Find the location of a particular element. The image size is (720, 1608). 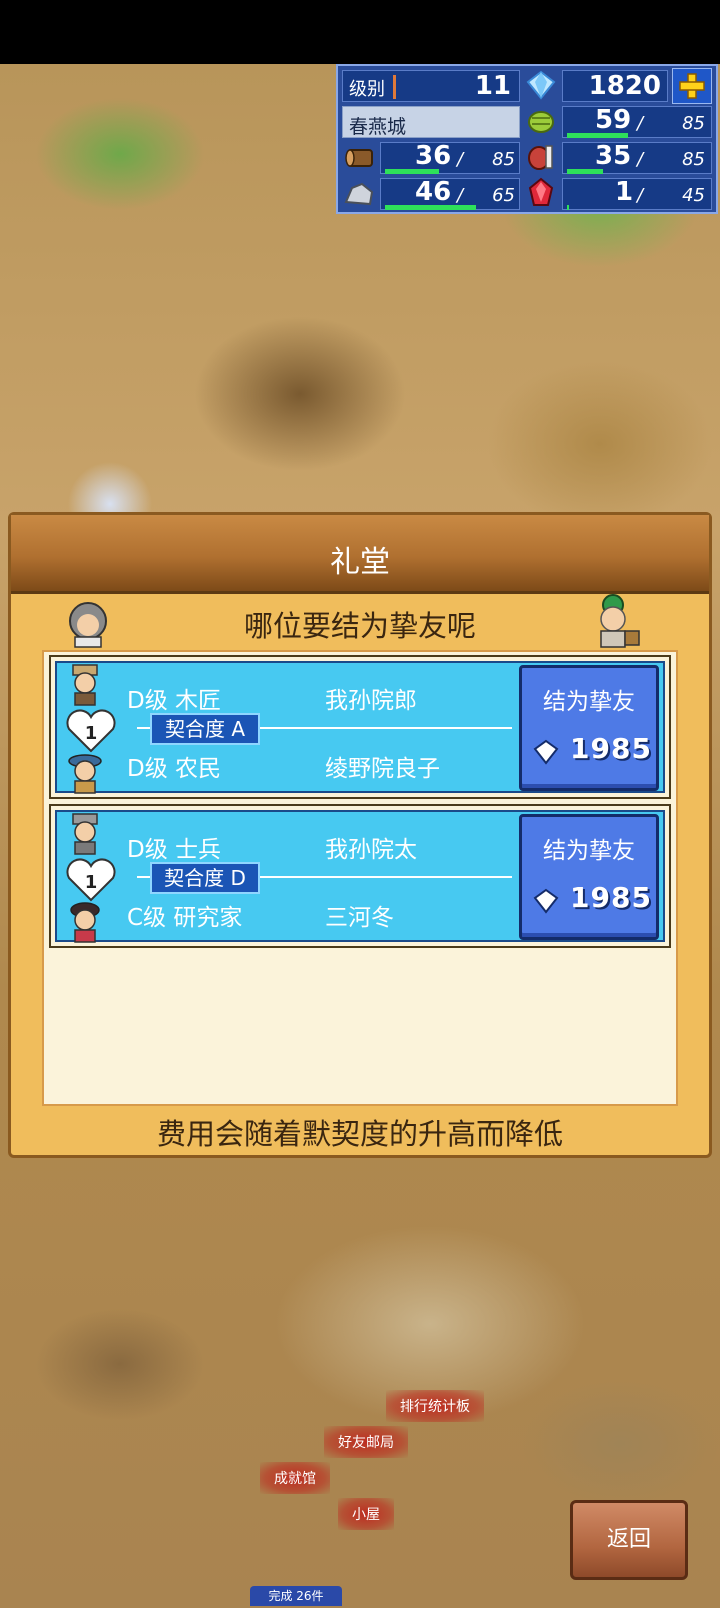

level-progress-marker is located at coordinates (394, 87).